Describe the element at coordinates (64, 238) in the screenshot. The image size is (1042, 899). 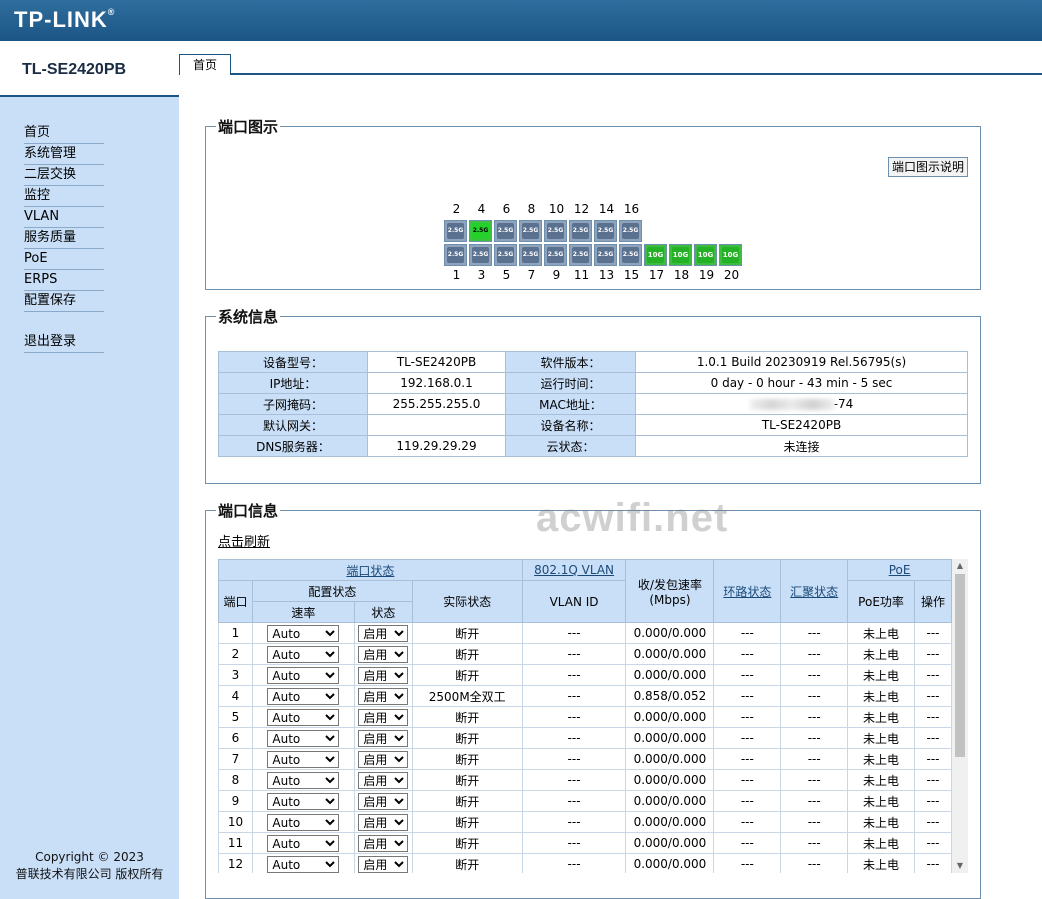
I see `sidebar-item-qos: 服务质量` at that location.